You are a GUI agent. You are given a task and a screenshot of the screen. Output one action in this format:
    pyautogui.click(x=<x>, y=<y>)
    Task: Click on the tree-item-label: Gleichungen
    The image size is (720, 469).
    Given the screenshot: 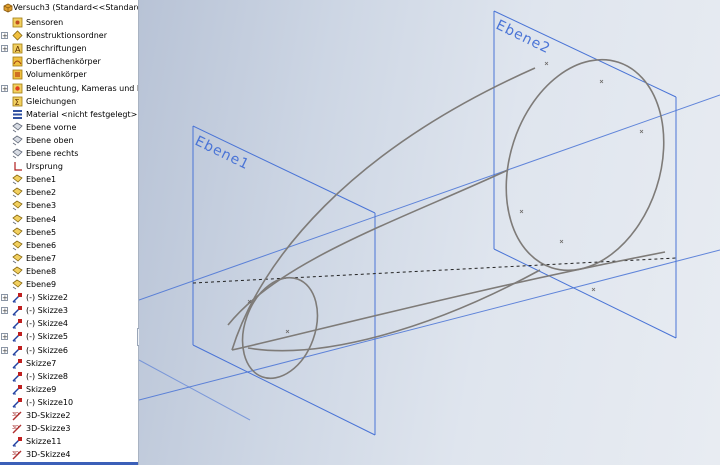 What is the action you would take?
    pyautogui.click(x=51, y=101)
    